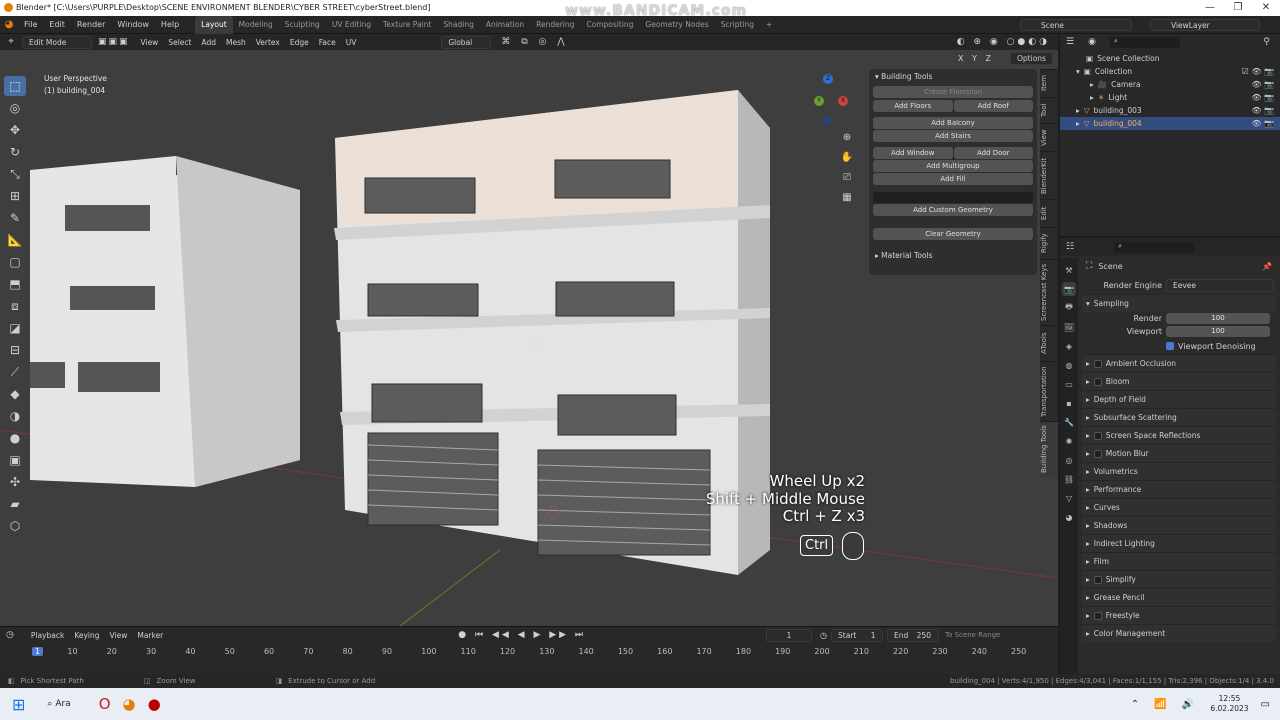  I want to click on tab-scripting: Scripting, so click(737, 25).